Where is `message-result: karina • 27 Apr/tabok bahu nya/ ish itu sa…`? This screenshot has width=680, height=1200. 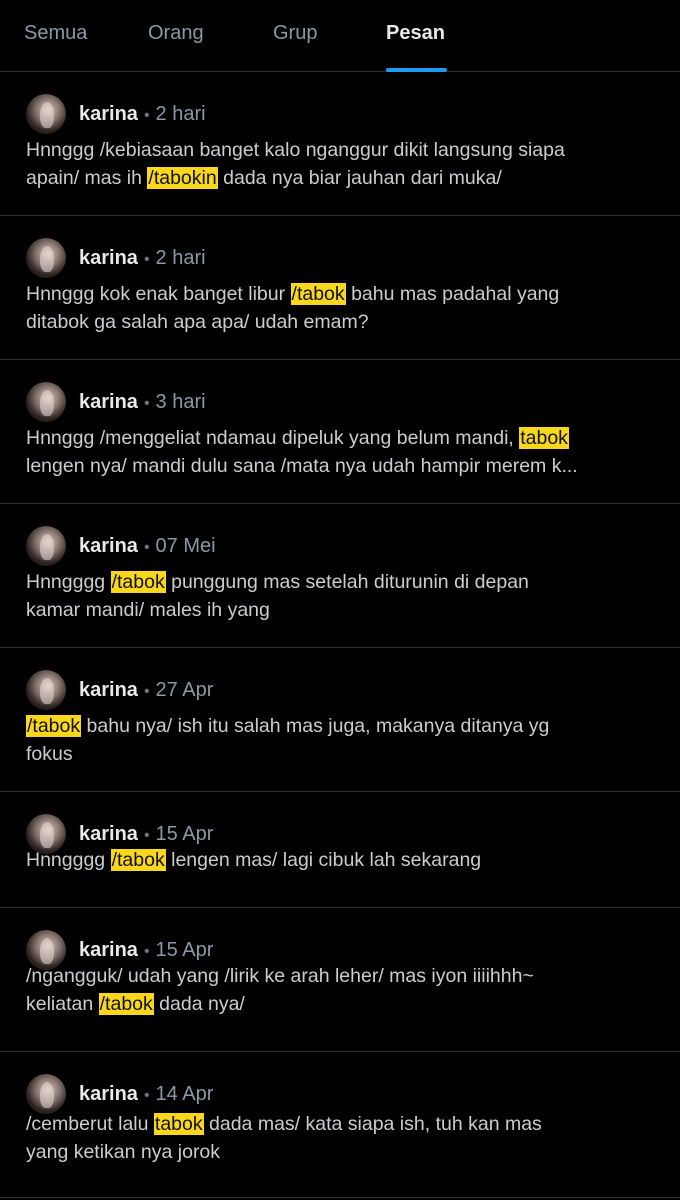 message-result: karina • 27 Apr/tabok bahu nya/ ish itu sa… is located at coordinates (340, 720).